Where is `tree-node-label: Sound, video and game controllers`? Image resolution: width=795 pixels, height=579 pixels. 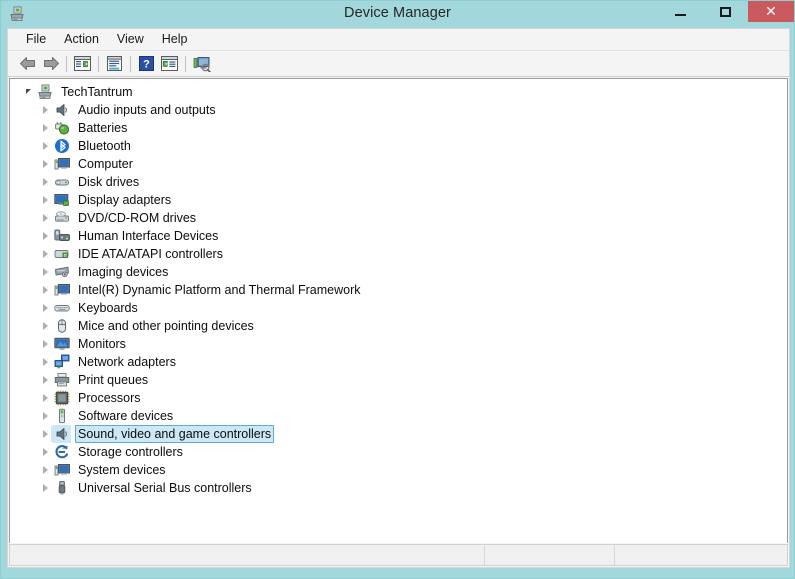
tree-node-label: Sound, video and game controllers is located at coordinates (175, 434).